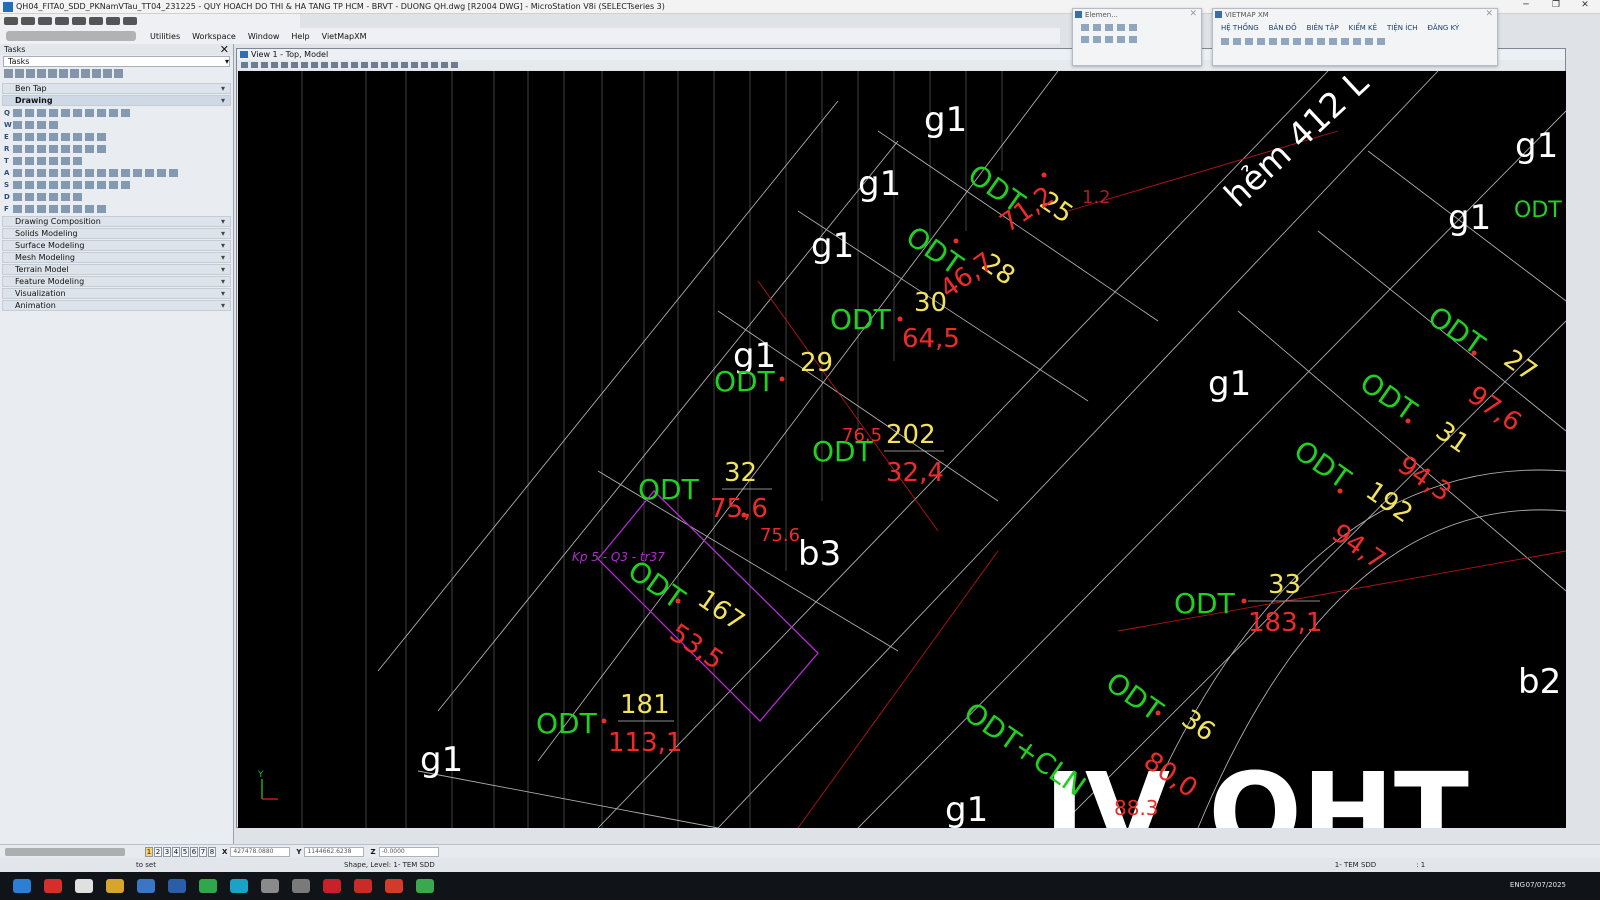 The image size is (1600, 900). What do you see at coordinates (167, 851) in the screenshot?
I see `view-toggle-3: 3` at bounding box center [167, 851].